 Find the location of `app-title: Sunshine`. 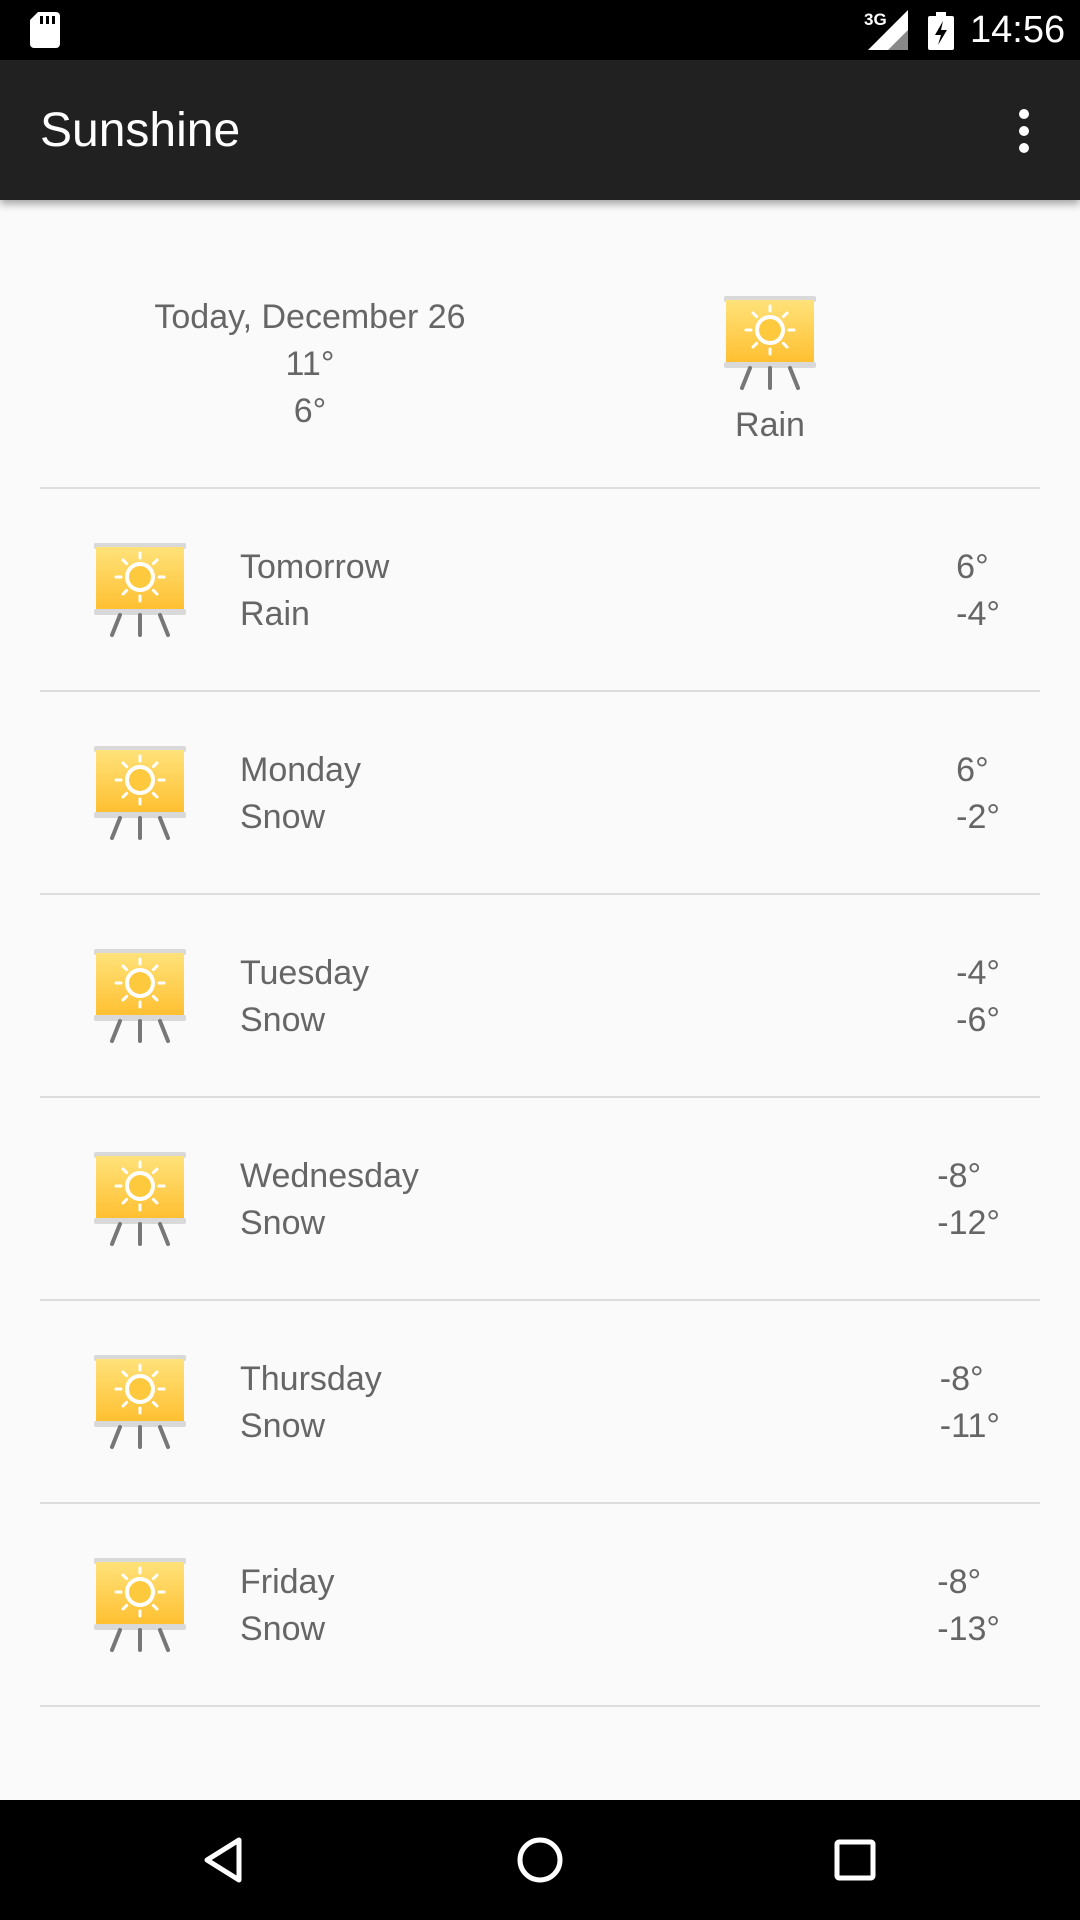

app-title: Sunshine is located at coordinates (140, 130).